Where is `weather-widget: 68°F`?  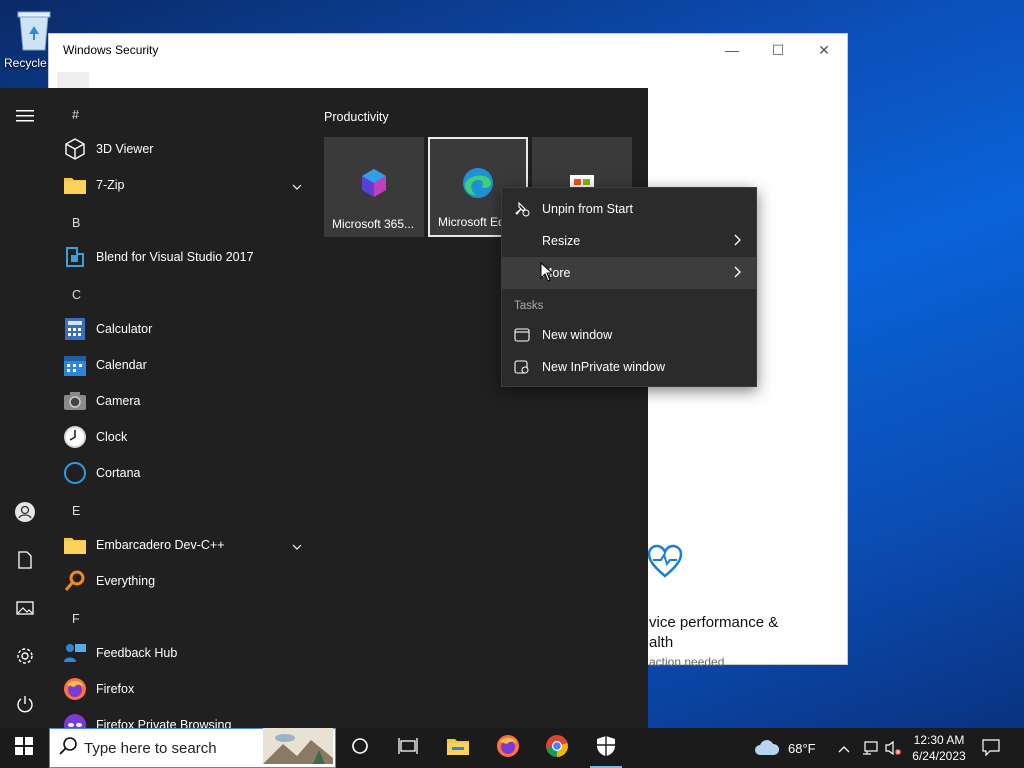 weather-widget: 68°F is located at coordinates (785, 748).